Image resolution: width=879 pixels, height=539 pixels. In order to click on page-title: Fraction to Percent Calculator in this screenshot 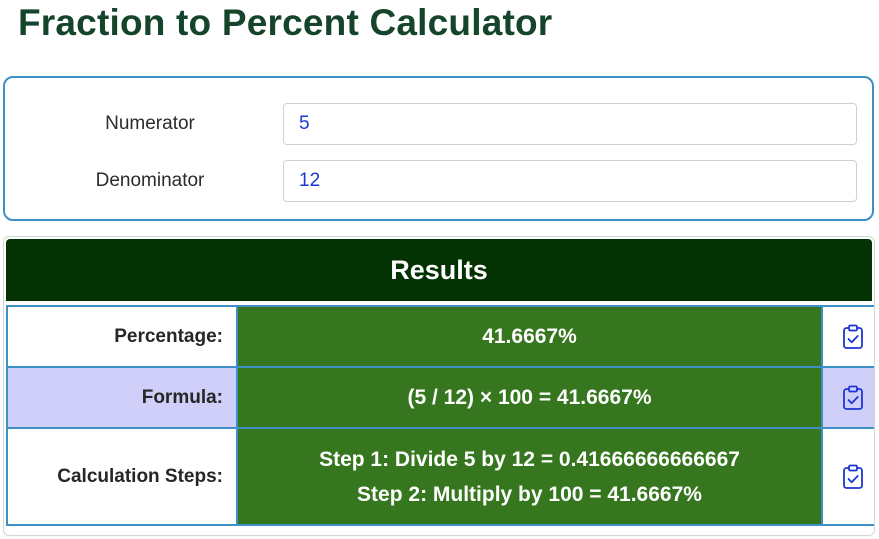, I will do `click(285, 22)`.